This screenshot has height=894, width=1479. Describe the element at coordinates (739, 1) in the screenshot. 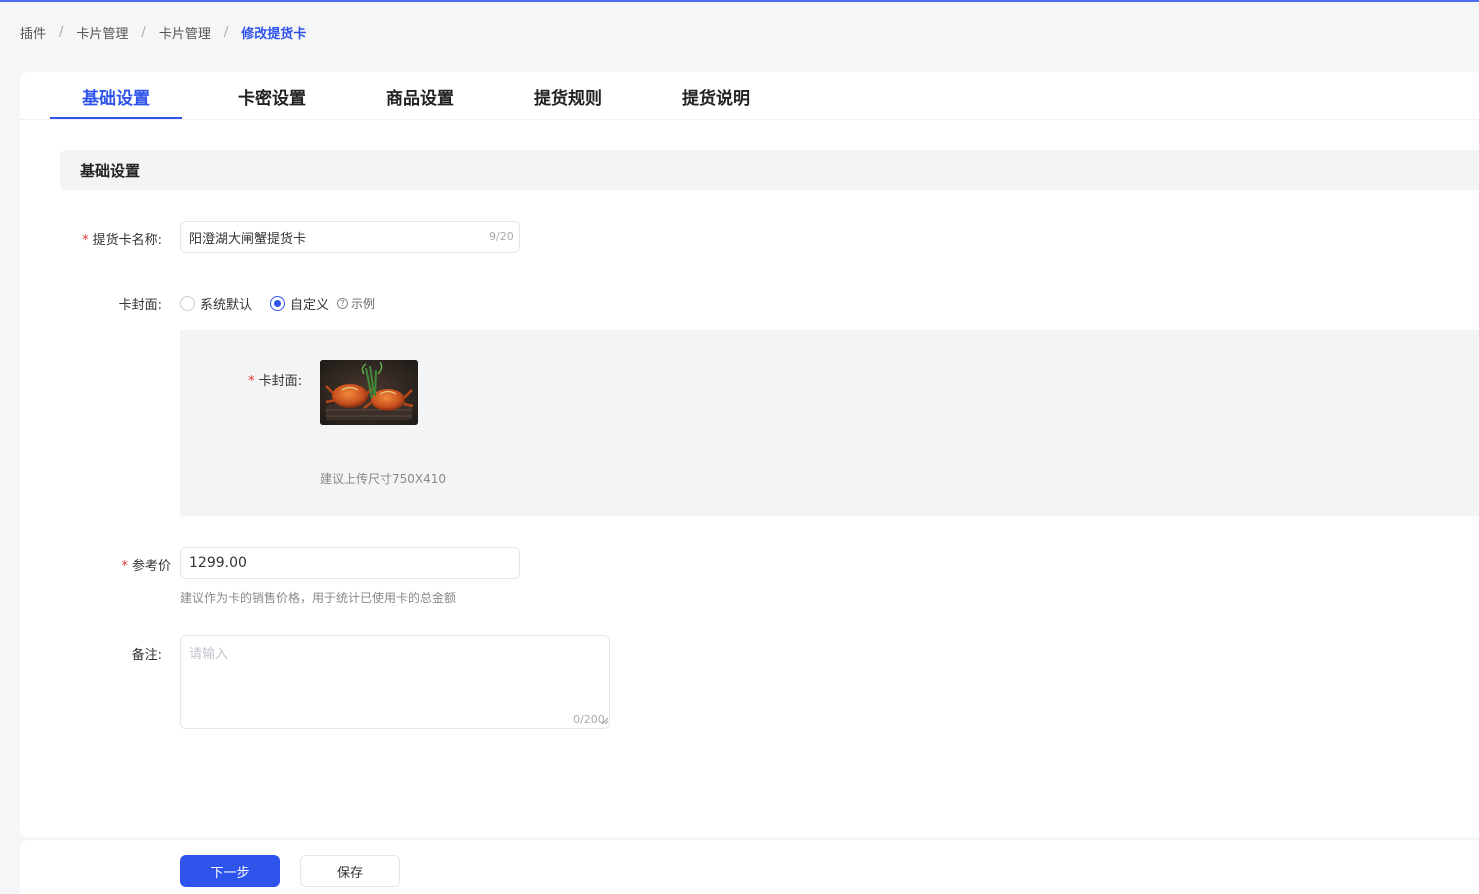

I see `top-accent-bar` at that location.